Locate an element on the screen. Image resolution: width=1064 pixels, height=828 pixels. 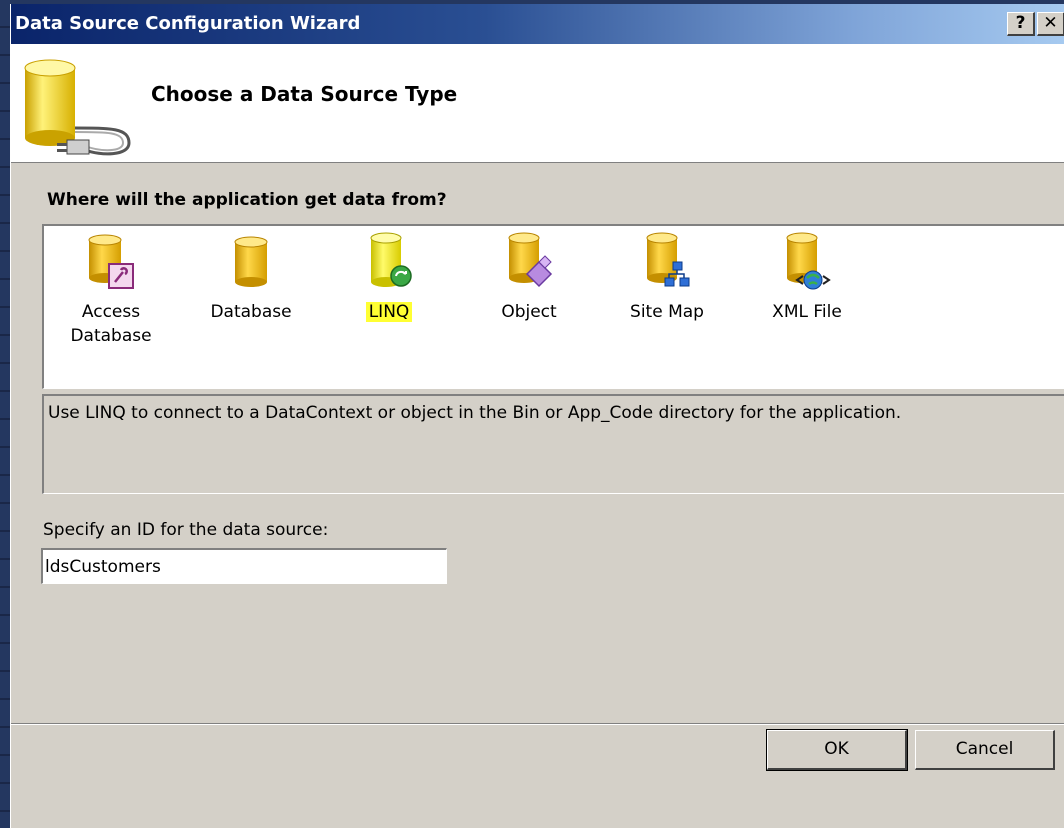
list-item-database: Database is located at coordinates (251, 291).